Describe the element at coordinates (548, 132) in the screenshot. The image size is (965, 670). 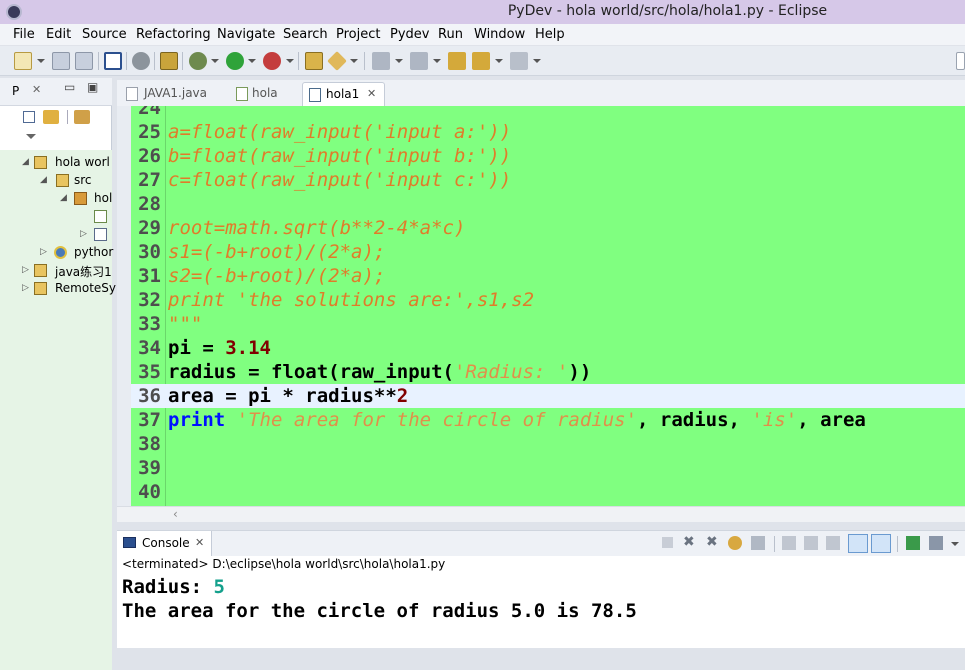
I see `code-line: 25 a=float(raw_input('input a:'))` at that location.